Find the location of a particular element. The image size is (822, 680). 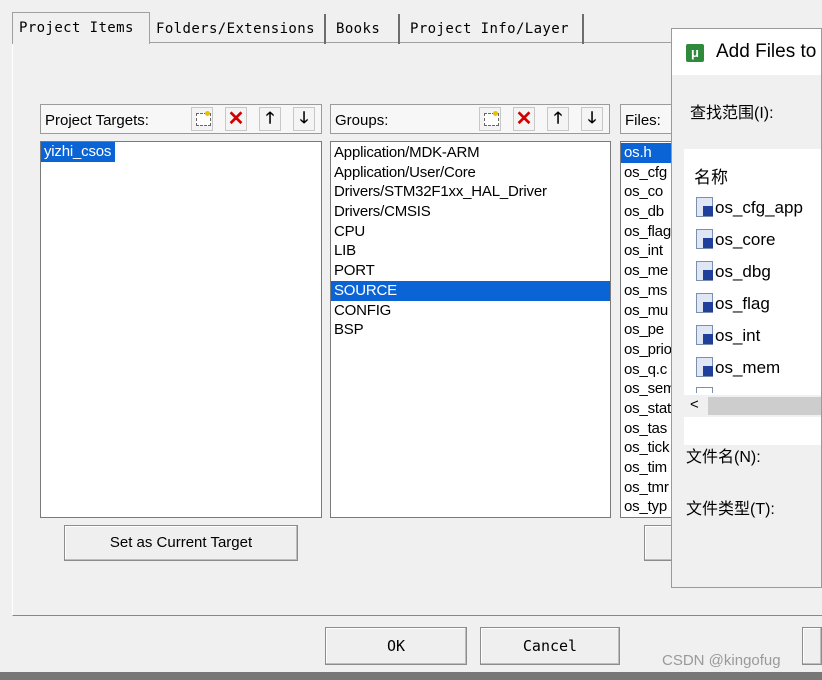

scrollbar-thumb is located at coordinates (764, 406).